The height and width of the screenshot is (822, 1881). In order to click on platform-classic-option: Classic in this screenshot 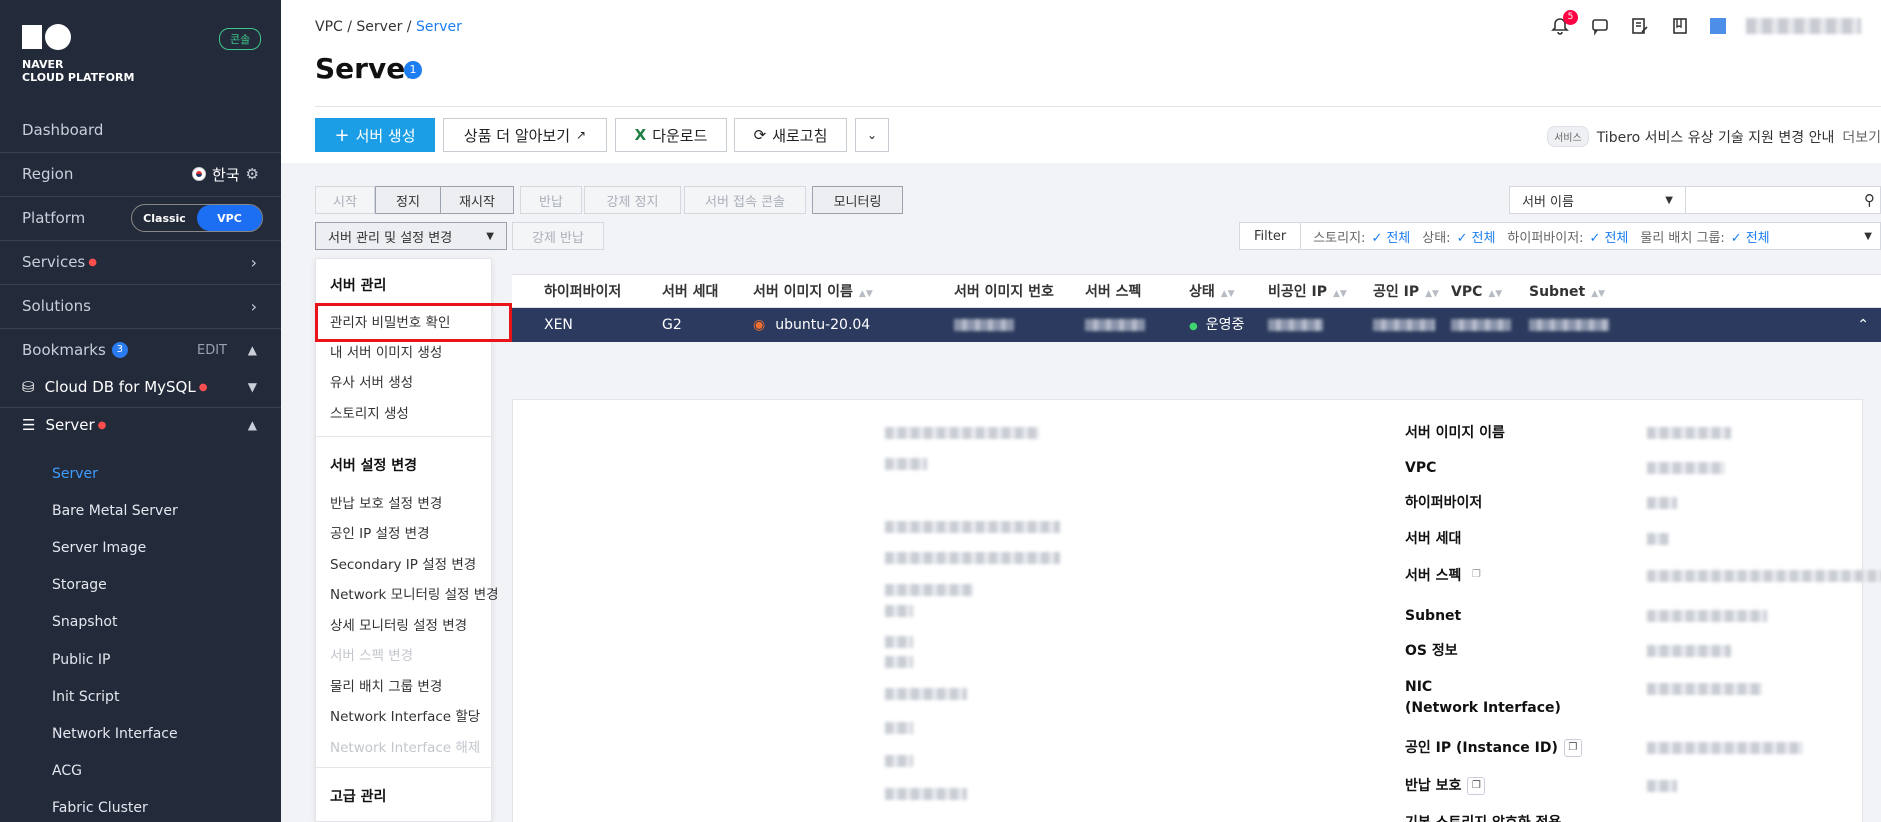, I will do `click(164, 218)`.